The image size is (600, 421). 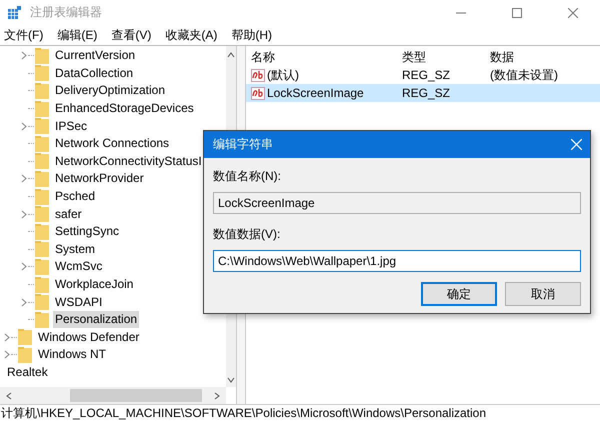 What do you see at coordinates (89, 337) in the screenshot?
I see `tree-item: Windows Defender` at bounding box center [89, 337].